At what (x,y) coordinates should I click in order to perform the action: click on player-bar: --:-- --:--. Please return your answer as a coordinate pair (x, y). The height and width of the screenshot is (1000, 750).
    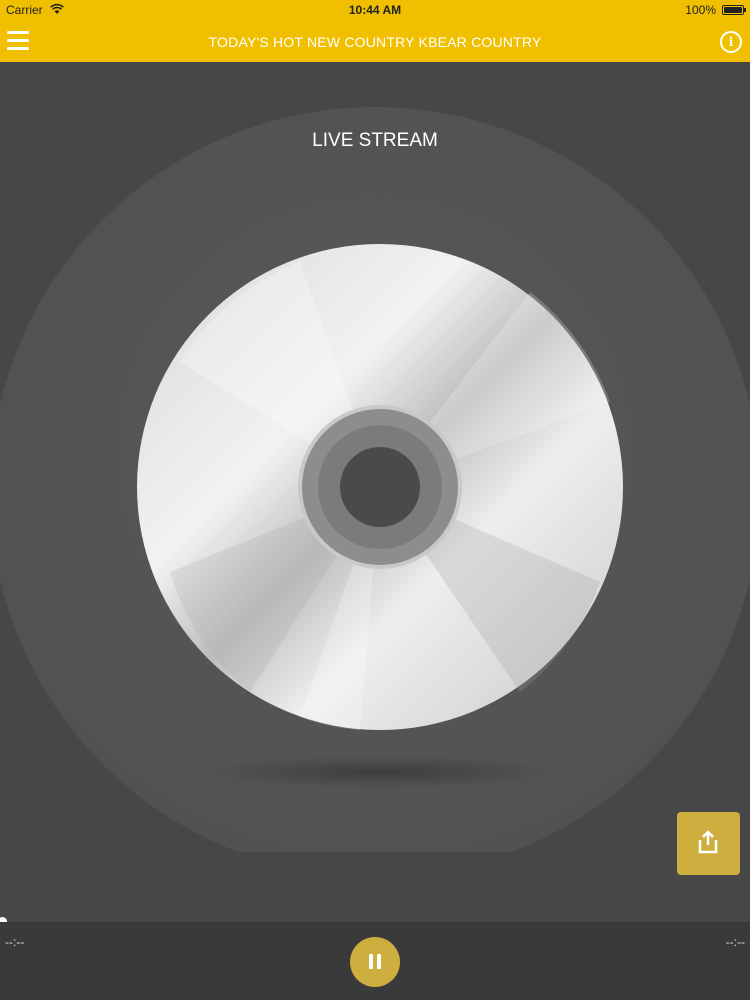
    Looking at the image, I should click on (375, 961).